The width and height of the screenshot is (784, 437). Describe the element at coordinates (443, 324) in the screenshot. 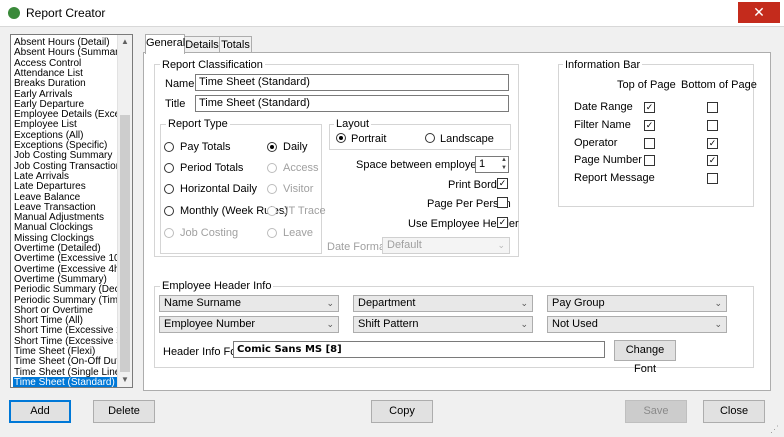

I see `employee-header-field-select: Shift Pattern ⌄` at that location.